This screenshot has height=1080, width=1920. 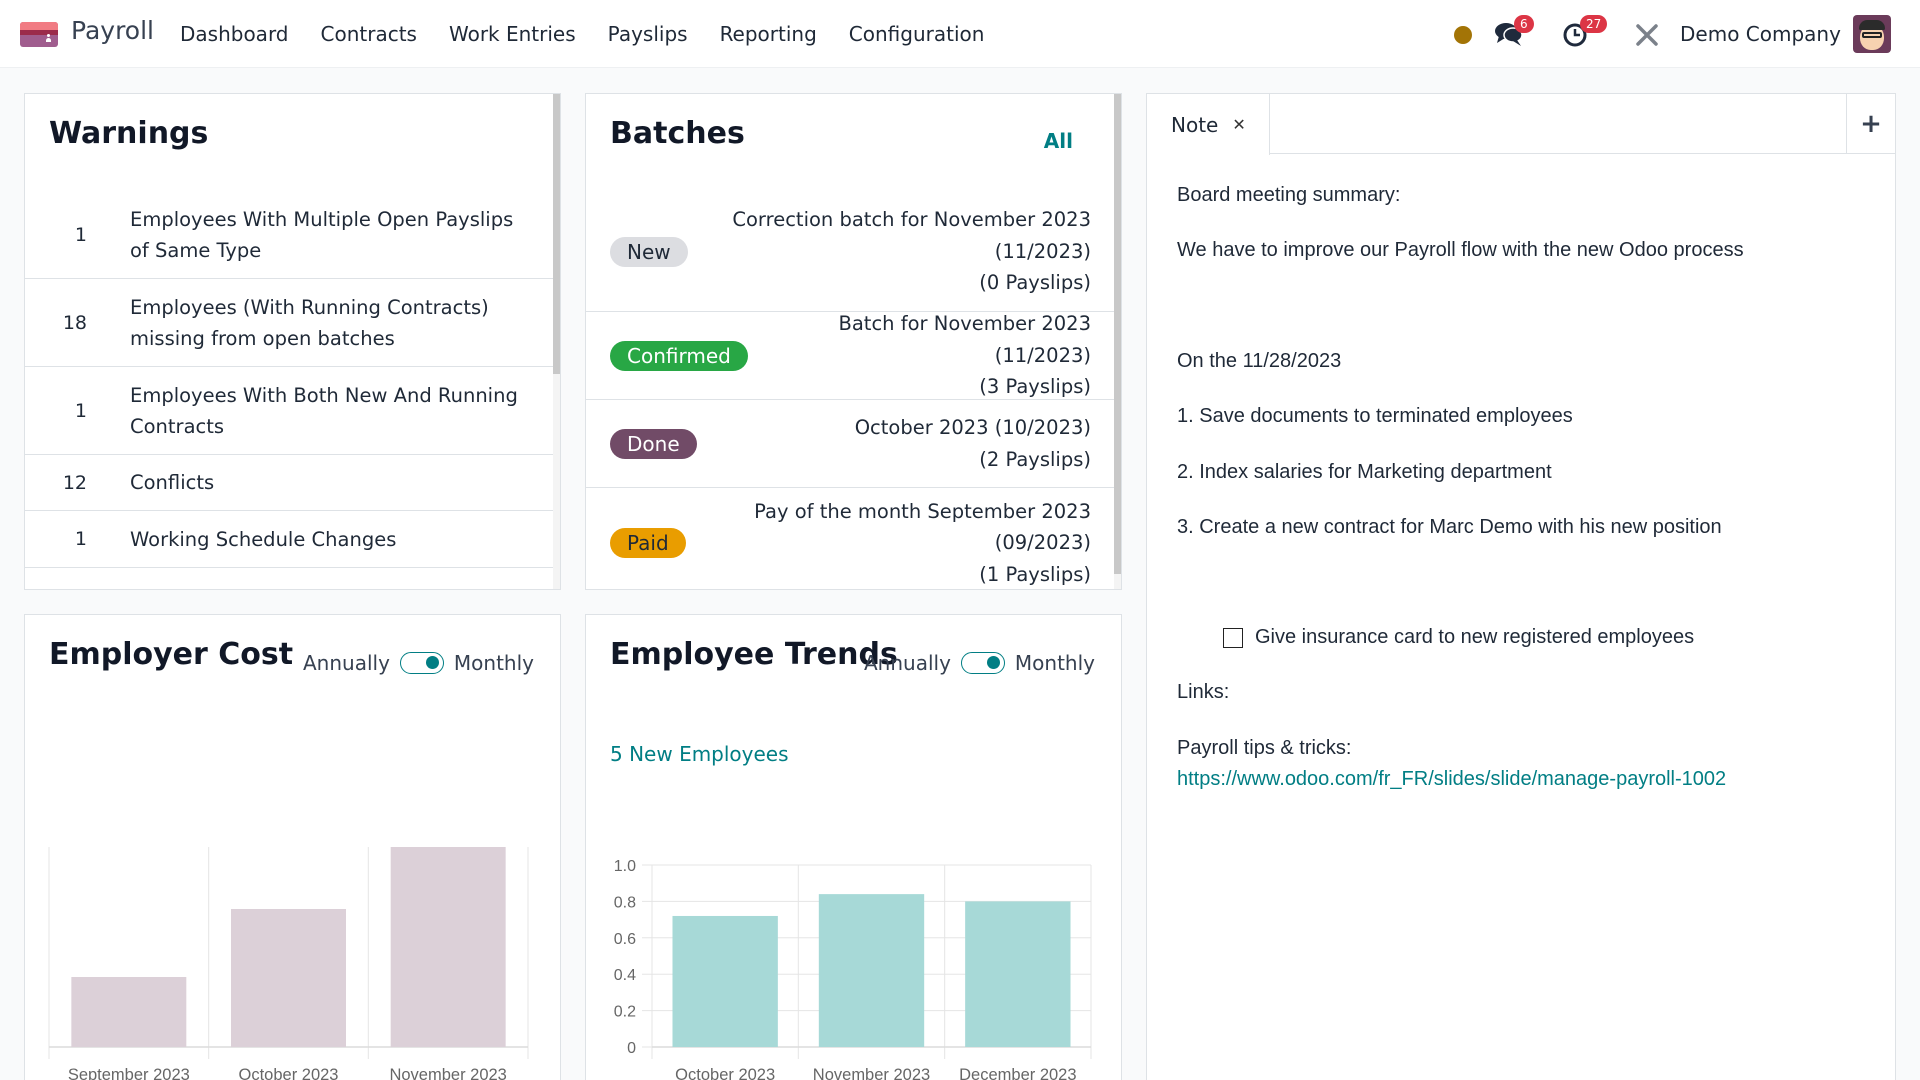 What do you see at coordinates (625, 939) in the screenshot?
I see `y-tick-label: 0.6` at bounding box center [625, 939].